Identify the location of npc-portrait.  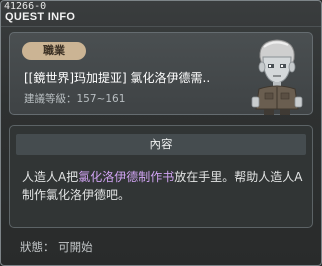
(277, 77).